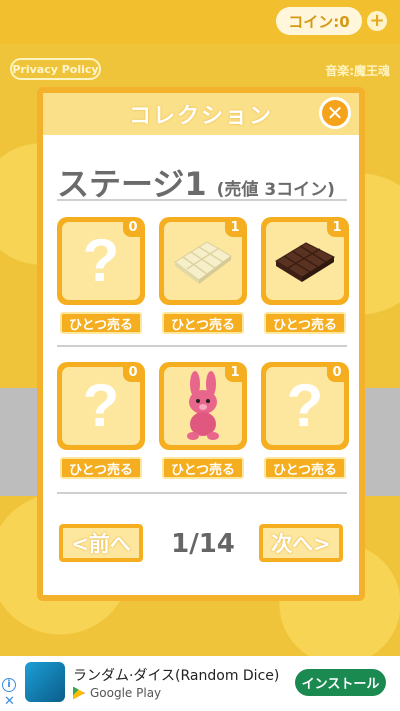 The height and width of the screenshot is (711, 400). I want to click on dark-chocolate-icon, so click(305, 262).